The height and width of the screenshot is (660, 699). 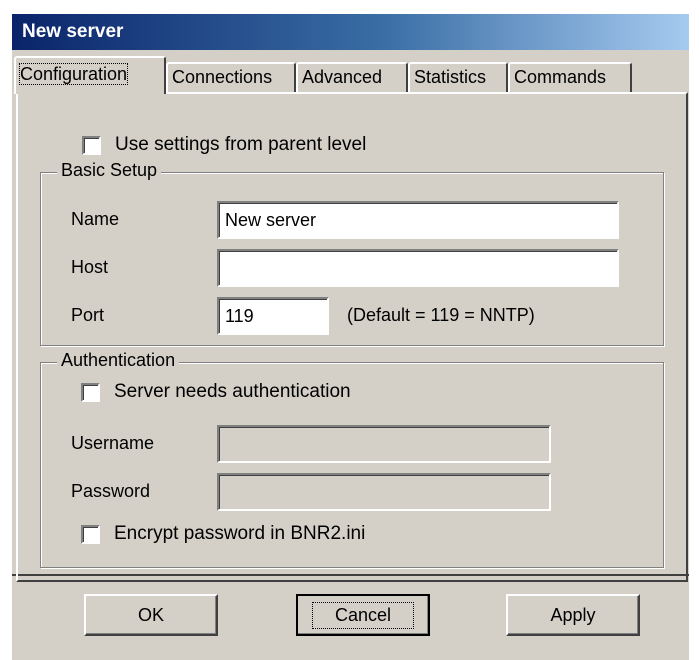 I want to click on button-label: Apply, so click(x=573, y=614).